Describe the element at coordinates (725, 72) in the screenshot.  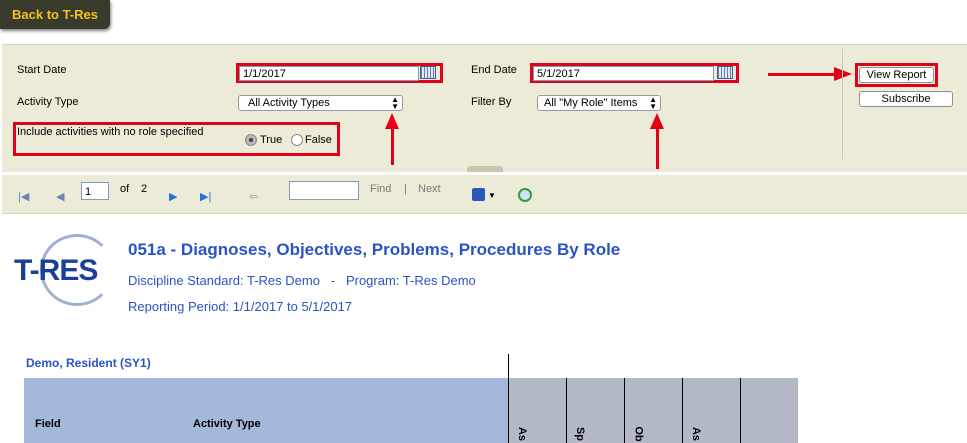
I see `end-date-calendar-icon` at that location.